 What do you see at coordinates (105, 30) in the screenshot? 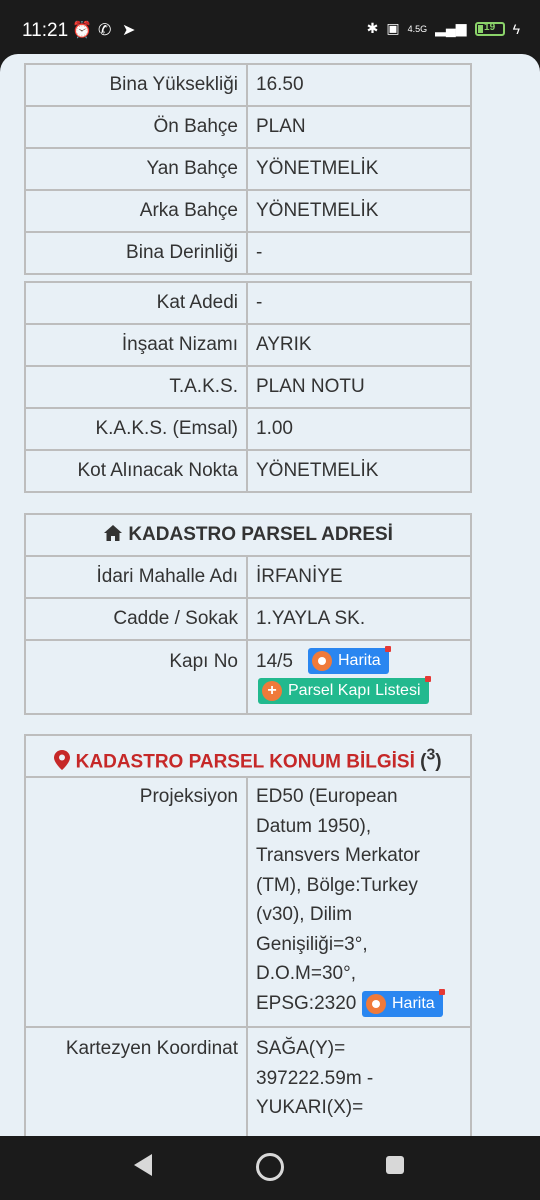
I see `whatsapp-icon: ✆` at bounding box center [105, 30].